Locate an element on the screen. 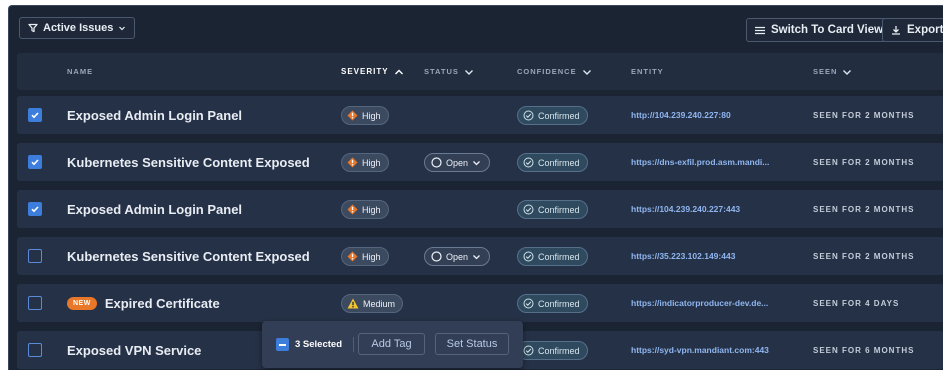 The height and width of the screenshot is (370, 943). column-seen: SEEN is located at coordinates (832, 71).